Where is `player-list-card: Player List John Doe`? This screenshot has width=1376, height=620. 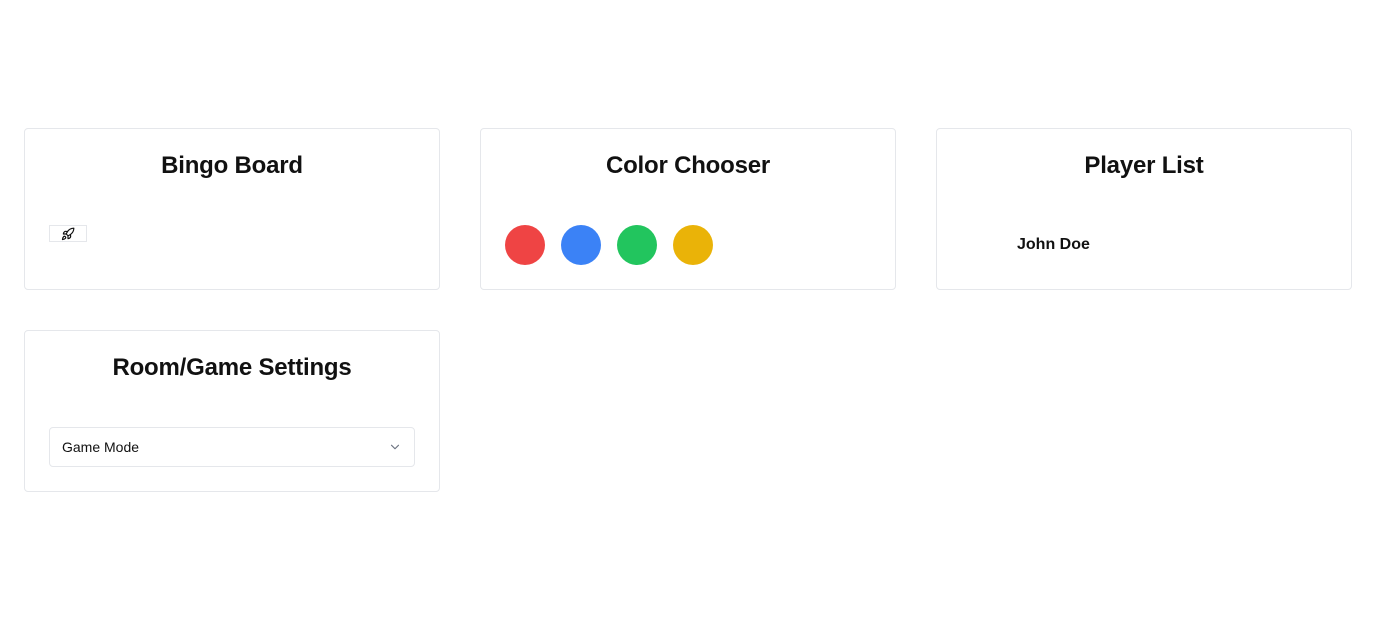 player-list-card: Player List John Doe is located at coordinates (1144, 209).